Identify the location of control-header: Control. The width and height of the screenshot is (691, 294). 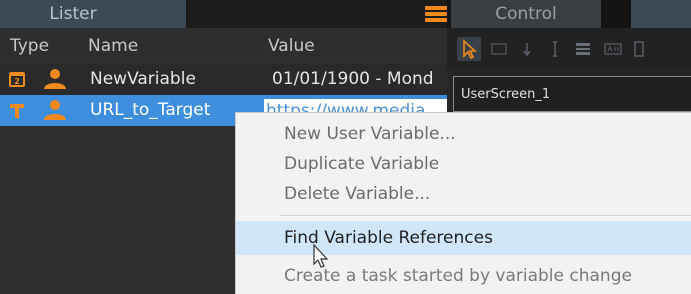
(569, 14).